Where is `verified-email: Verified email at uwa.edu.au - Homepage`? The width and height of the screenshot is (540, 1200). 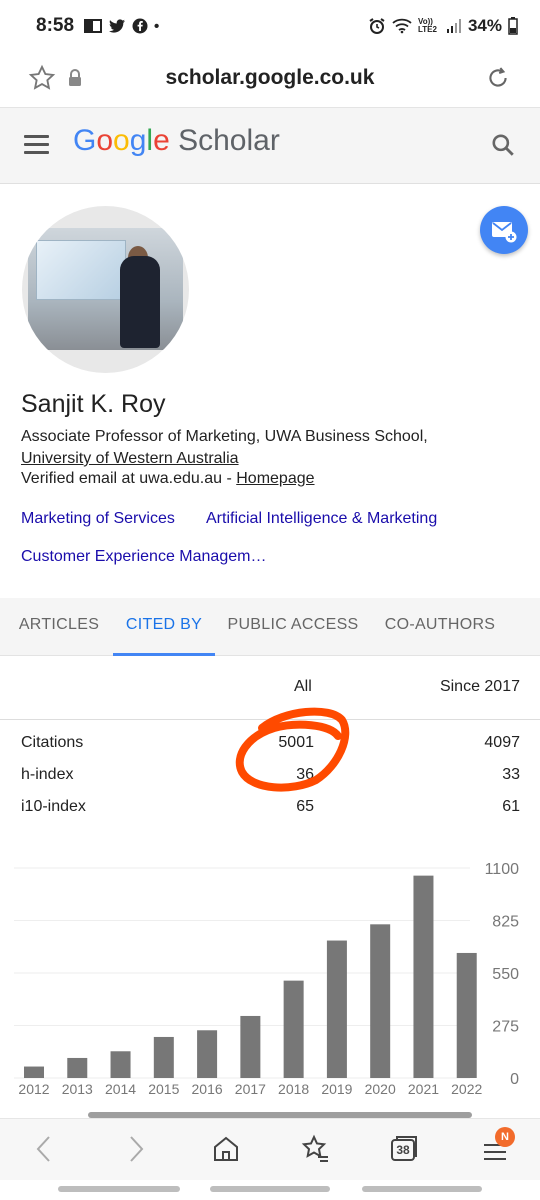 verified-email: Verified email at uwa.edu.au - Homepage is located at coordinates (168, 479).